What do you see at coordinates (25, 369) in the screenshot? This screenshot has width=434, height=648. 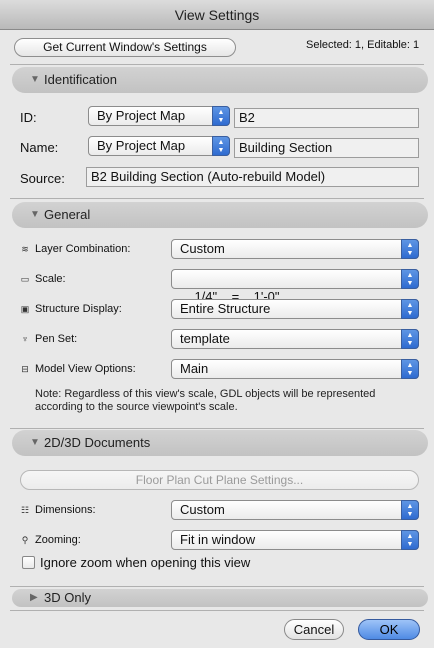 I see `model-view-icon: ⊟` at bounding box center [25, 369].